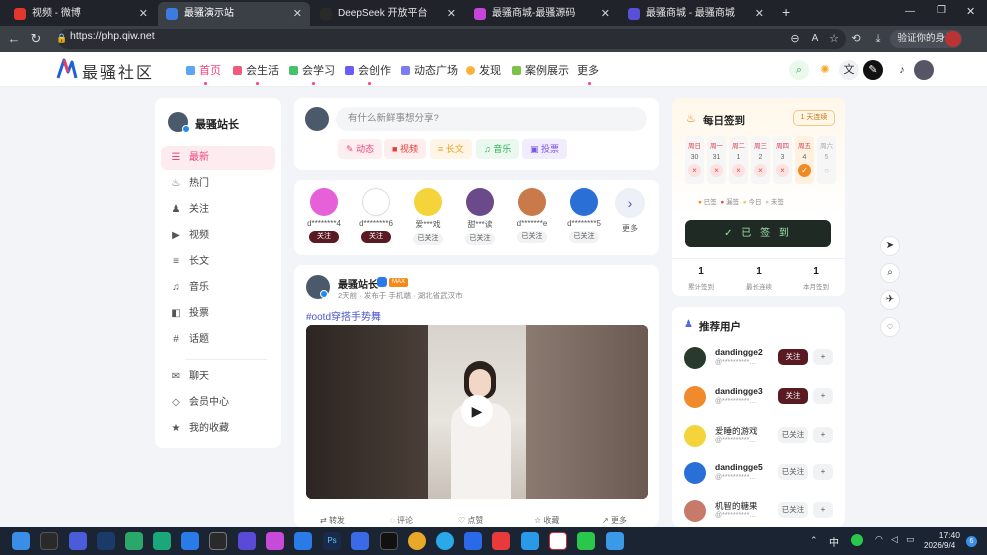 Image resolution: width=987 pixels, height=555 pixels. I want to click on user-card: d*******e 已关注, so click(532, 215).